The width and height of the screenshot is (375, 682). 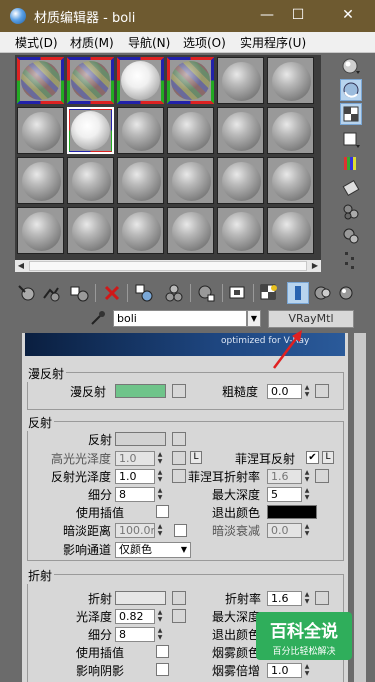 What do you see at coordinates (298, 15) in the screenshot?
I see `maximize-button: ☐` at bounding box center [298, 15].